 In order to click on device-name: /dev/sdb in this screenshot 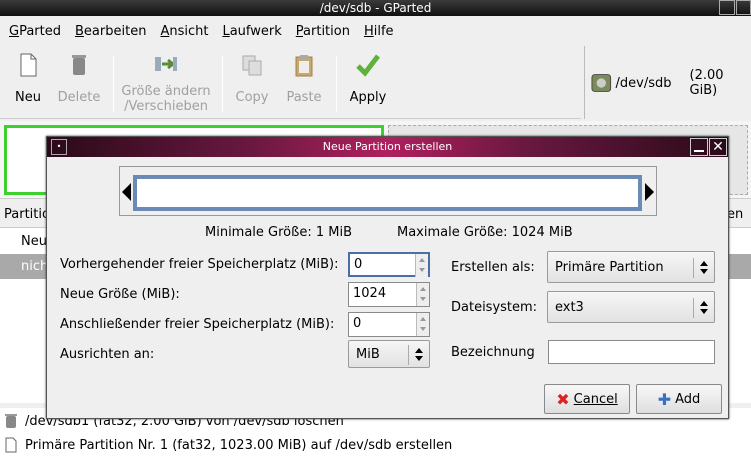, I will do `click(643, 83)`.